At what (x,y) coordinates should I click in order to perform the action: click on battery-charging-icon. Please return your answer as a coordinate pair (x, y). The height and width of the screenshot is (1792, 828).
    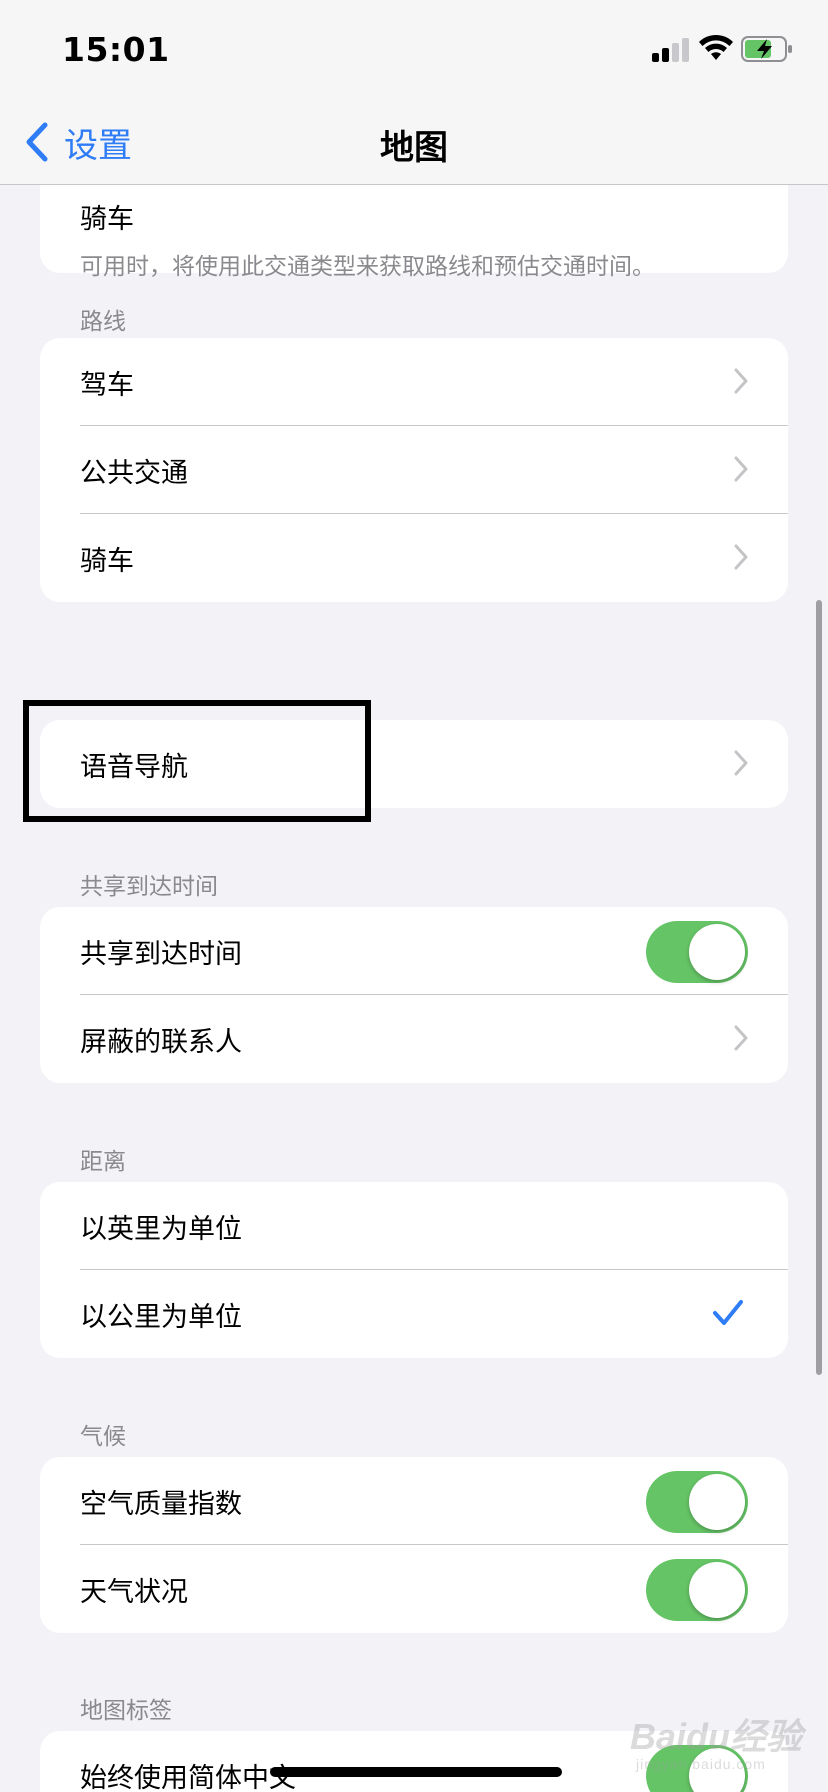
    Looking at the image, I should click on (766, 49).